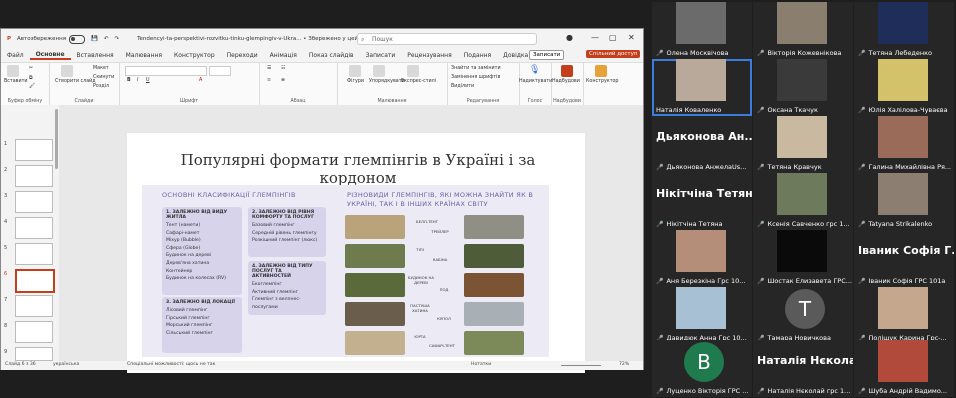 Image resolution: width=956 pixels, height=398 pixels. Describe the element at coordinates (20, 364) in the screenshot. I see `slide-counter: Слайд 6 з 36` at that location.